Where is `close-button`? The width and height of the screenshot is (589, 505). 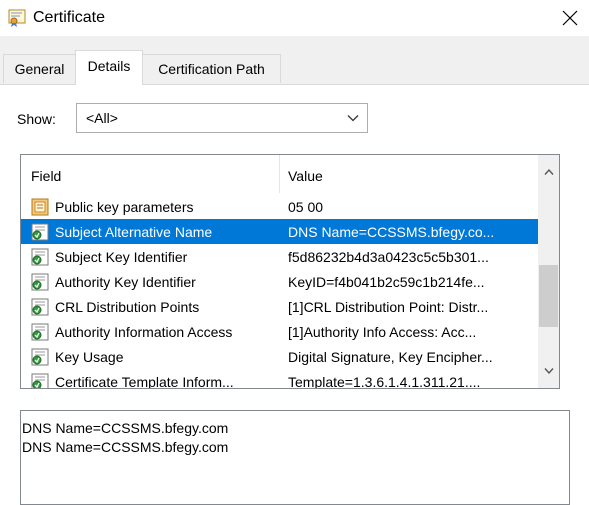 close-button is located at coordinates (570, 18).